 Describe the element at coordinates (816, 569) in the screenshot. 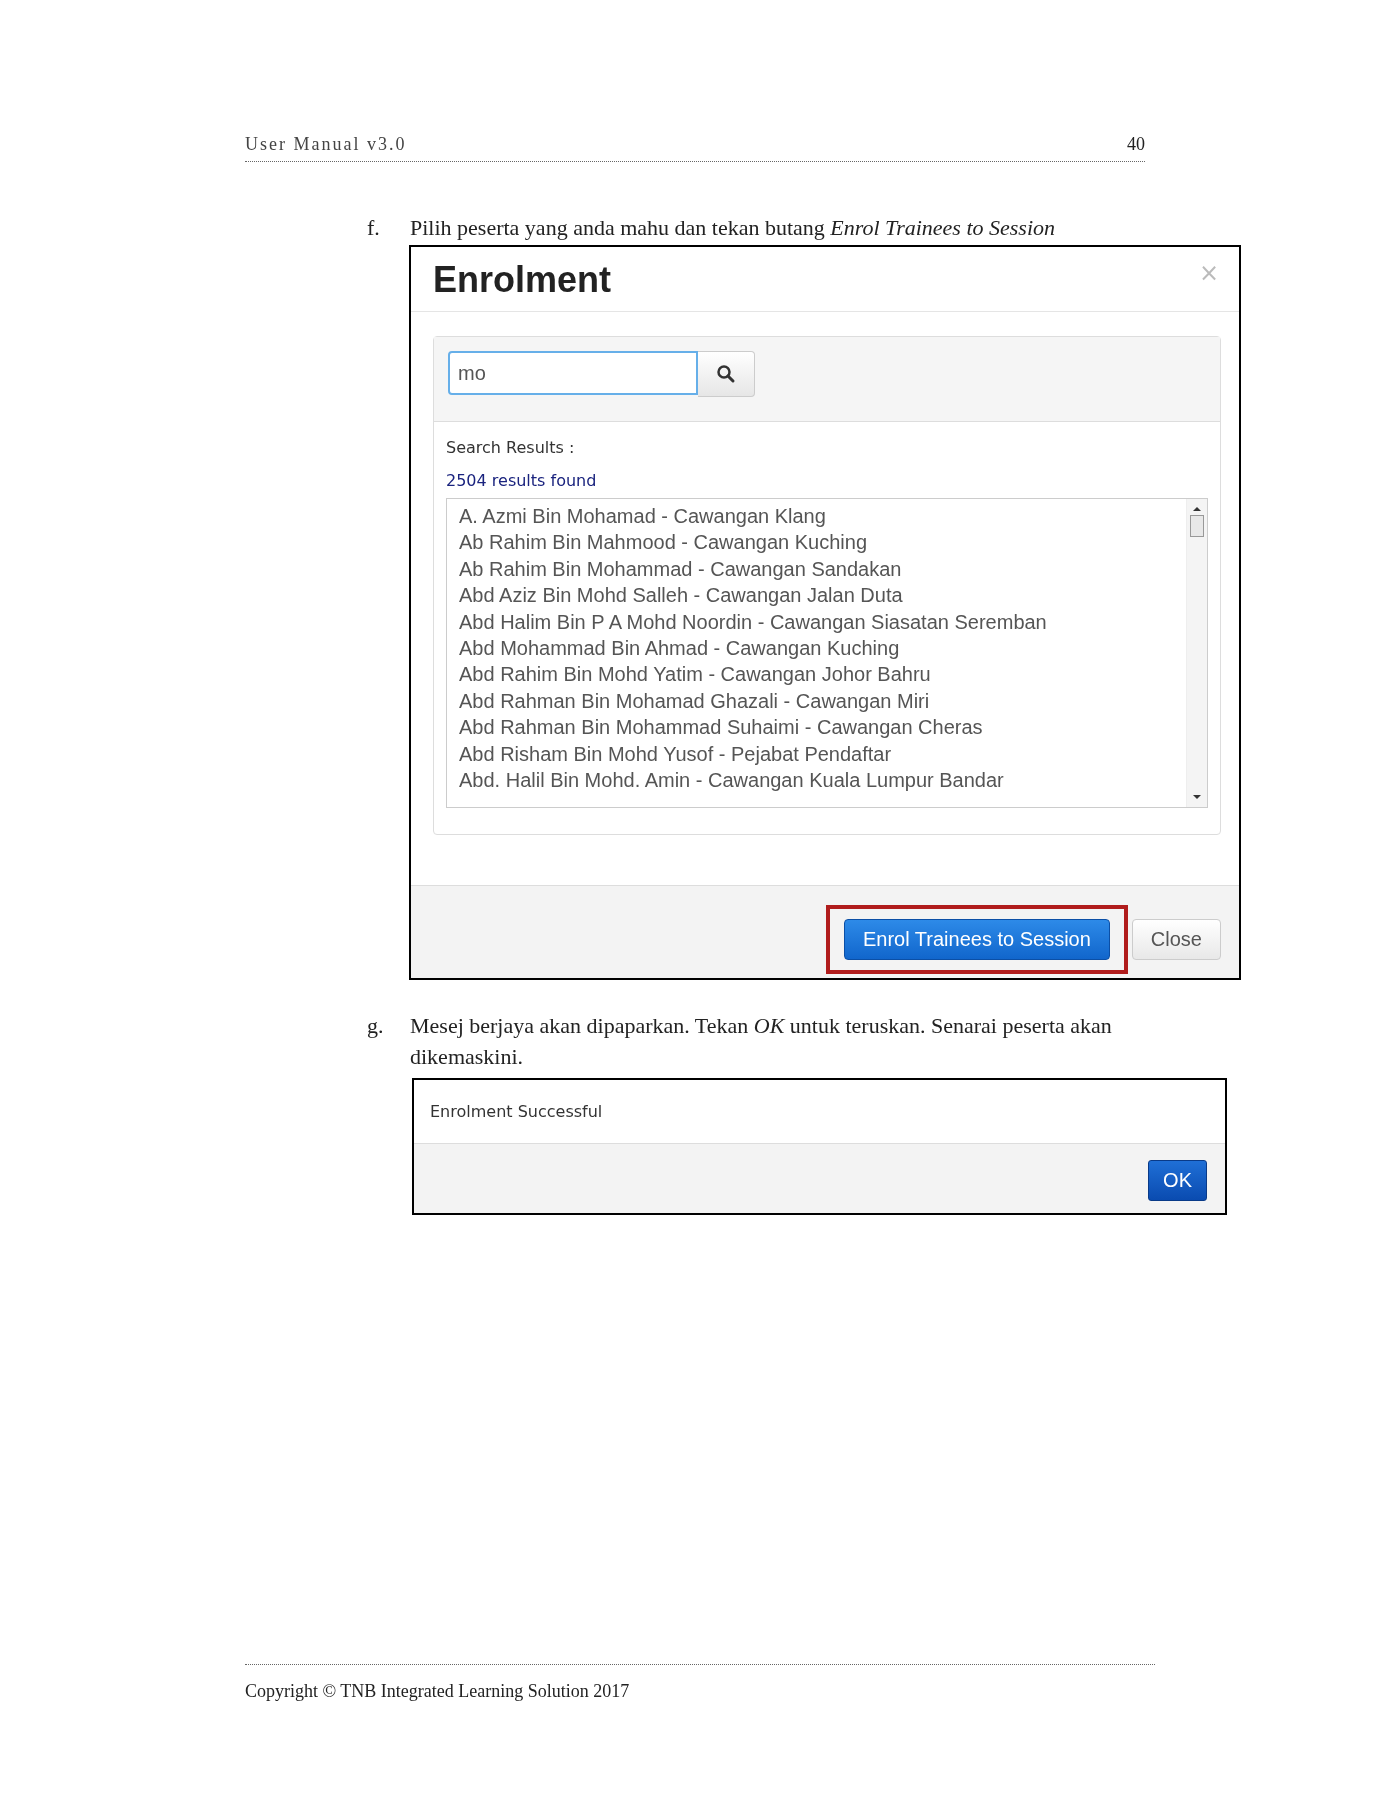

I see `list-item: Ab Rahim Bin Mohammad - Cawangan Sandakan` at that location.